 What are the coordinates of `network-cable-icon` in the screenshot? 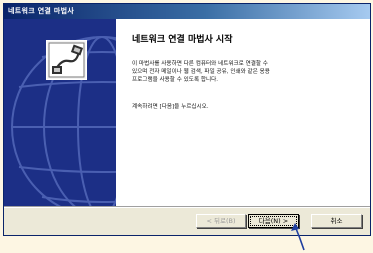 It's located at (66, 60).